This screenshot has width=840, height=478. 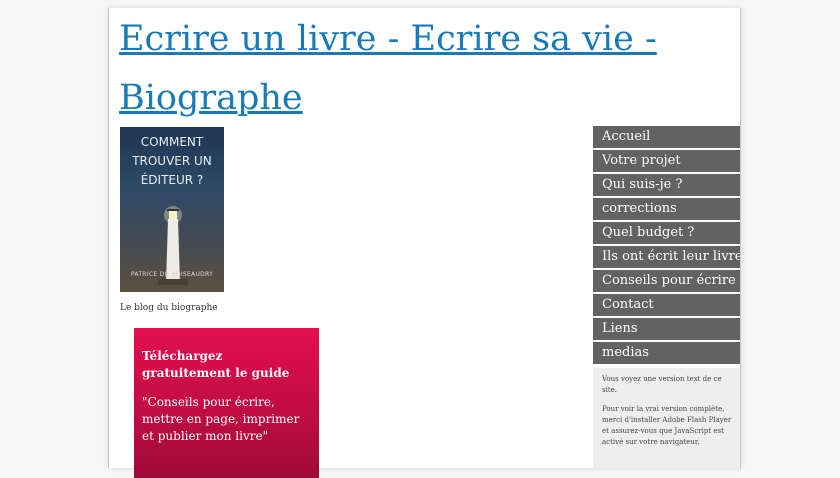 I want to click on nav-item-quel-budget: Quel budget ?, so click(x=666, y=233).